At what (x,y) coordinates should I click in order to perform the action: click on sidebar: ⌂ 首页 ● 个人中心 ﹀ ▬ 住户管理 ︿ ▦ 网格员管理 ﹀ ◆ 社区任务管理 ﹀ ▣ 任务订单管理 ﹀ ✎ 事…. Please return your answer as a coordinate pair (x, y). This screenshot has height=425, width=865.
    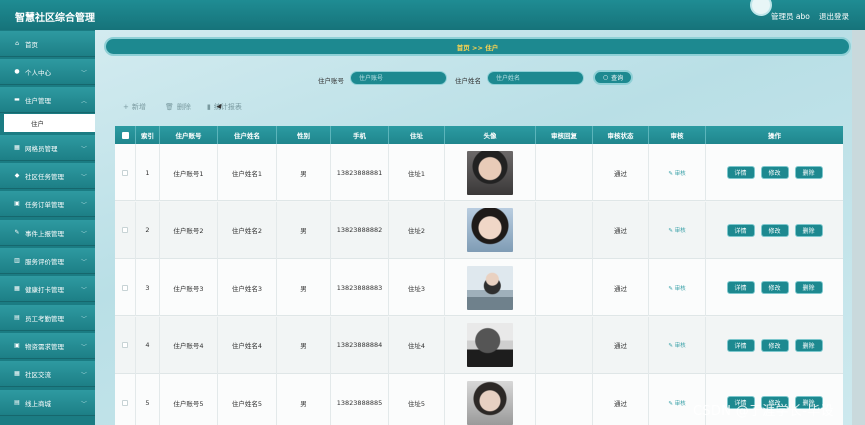
    Looking at the image, I should click on (47, 227).